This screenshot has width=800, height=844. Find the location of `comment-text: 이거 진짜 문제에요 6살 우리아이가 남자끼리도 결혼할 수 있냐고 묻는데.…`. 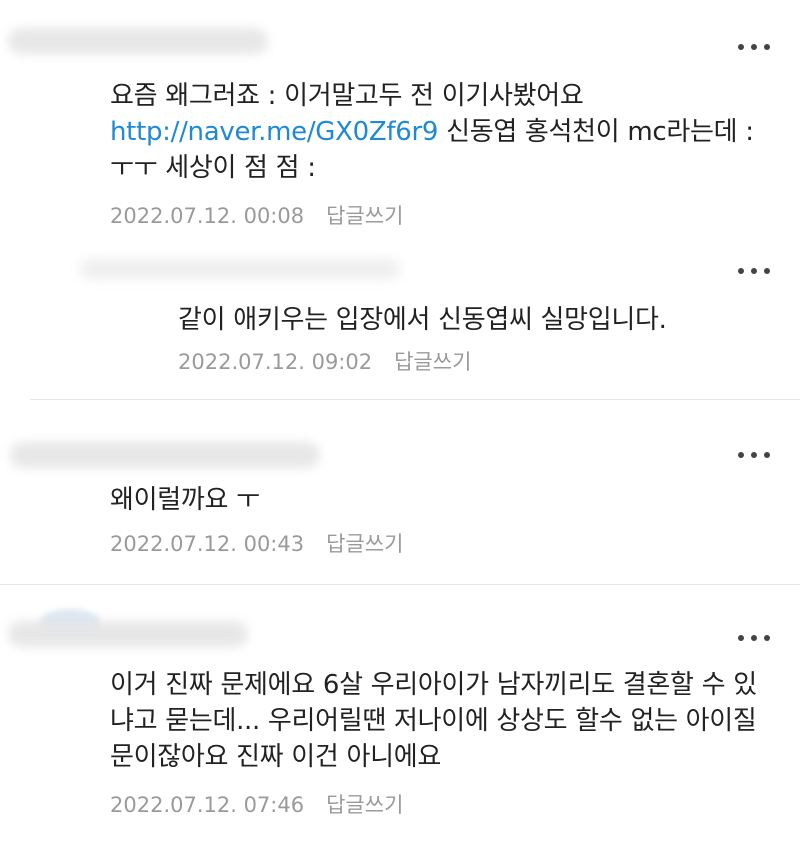

comment-text: 이거 진짜 문제에요 6살 우리아이가 남자끼리도 결혼할 수 있냐고 묻는데.… is located at coordinates (433, 721).